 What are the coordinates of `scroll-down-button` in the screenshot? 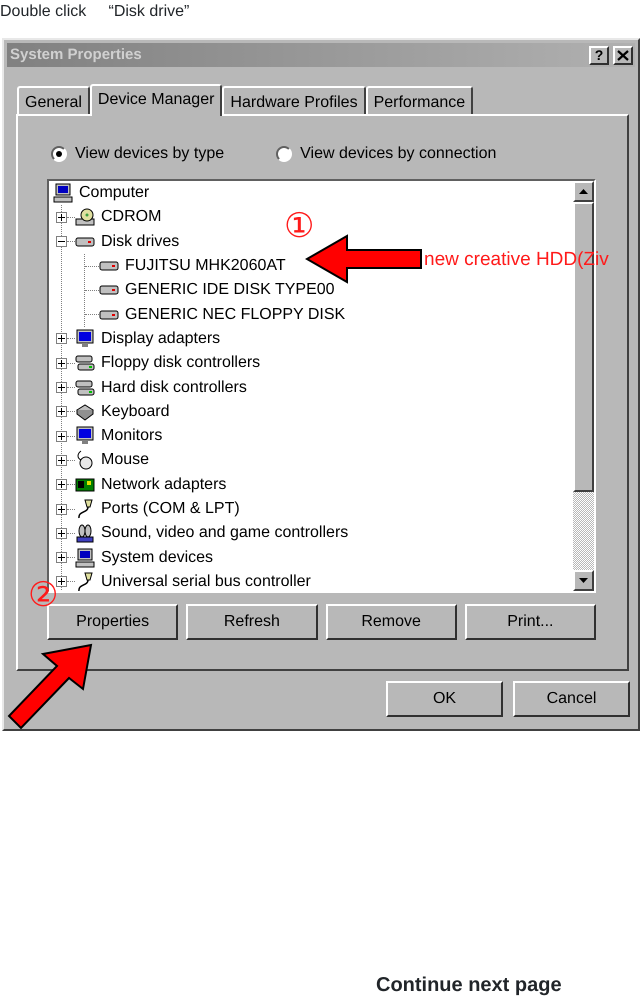 It's located at (583, 580).